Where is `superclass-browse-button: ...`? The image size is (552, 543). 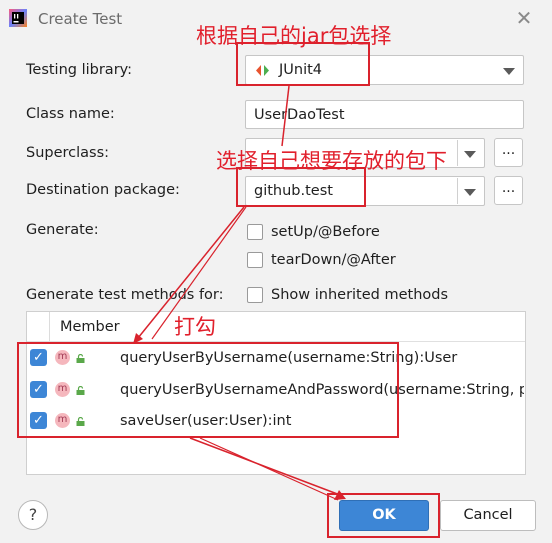 superclass-browse-button: ... is located at coordinates (508, 152).